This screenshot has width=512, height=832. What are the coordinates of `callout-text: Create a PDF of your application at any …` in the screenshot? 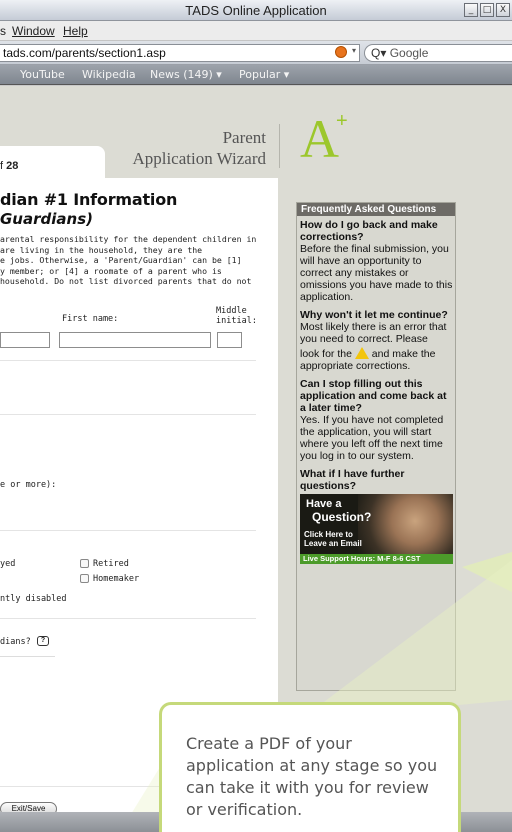 It's located at (312, 776).